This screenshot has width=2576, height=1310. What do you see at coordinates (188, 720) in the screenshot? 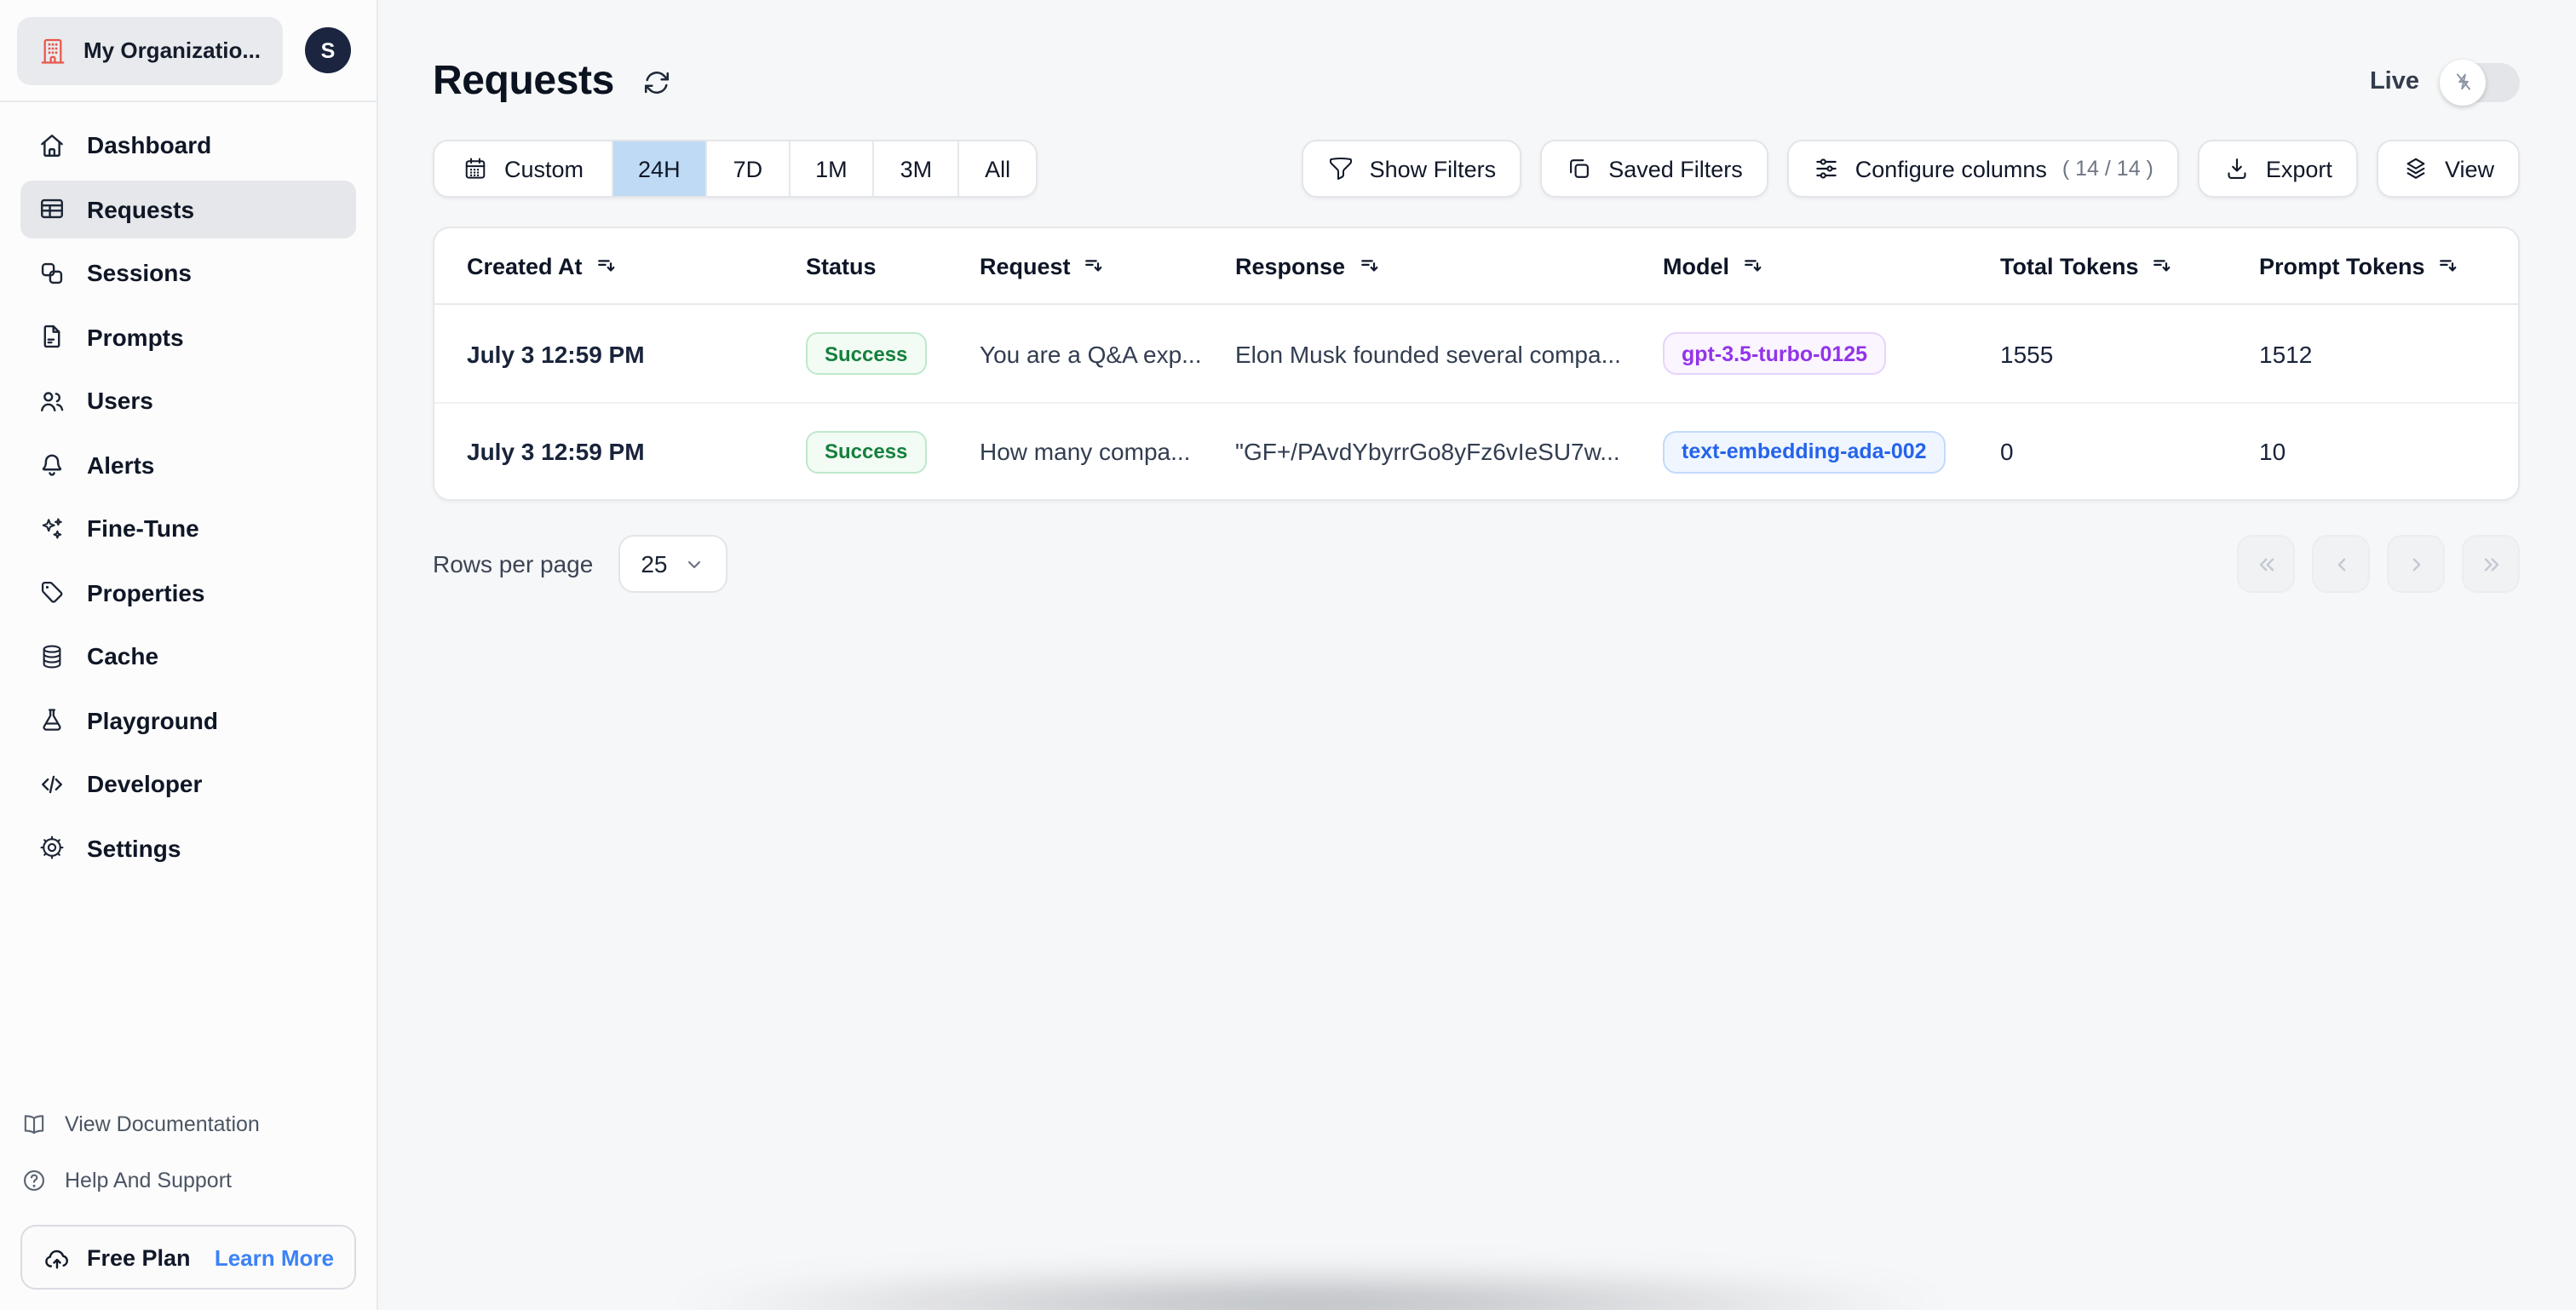
I see `sidebar-item-playground: Playground` at bounding box center [188, 720].